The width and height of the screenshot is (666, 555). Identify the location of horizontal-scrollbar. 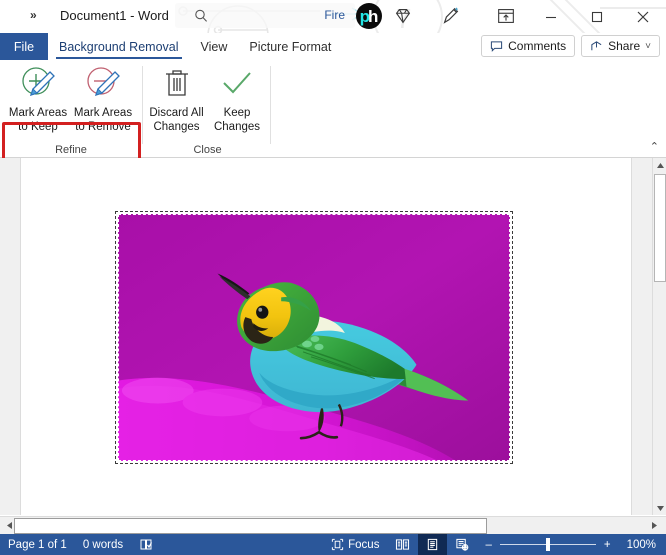
(333, 525).